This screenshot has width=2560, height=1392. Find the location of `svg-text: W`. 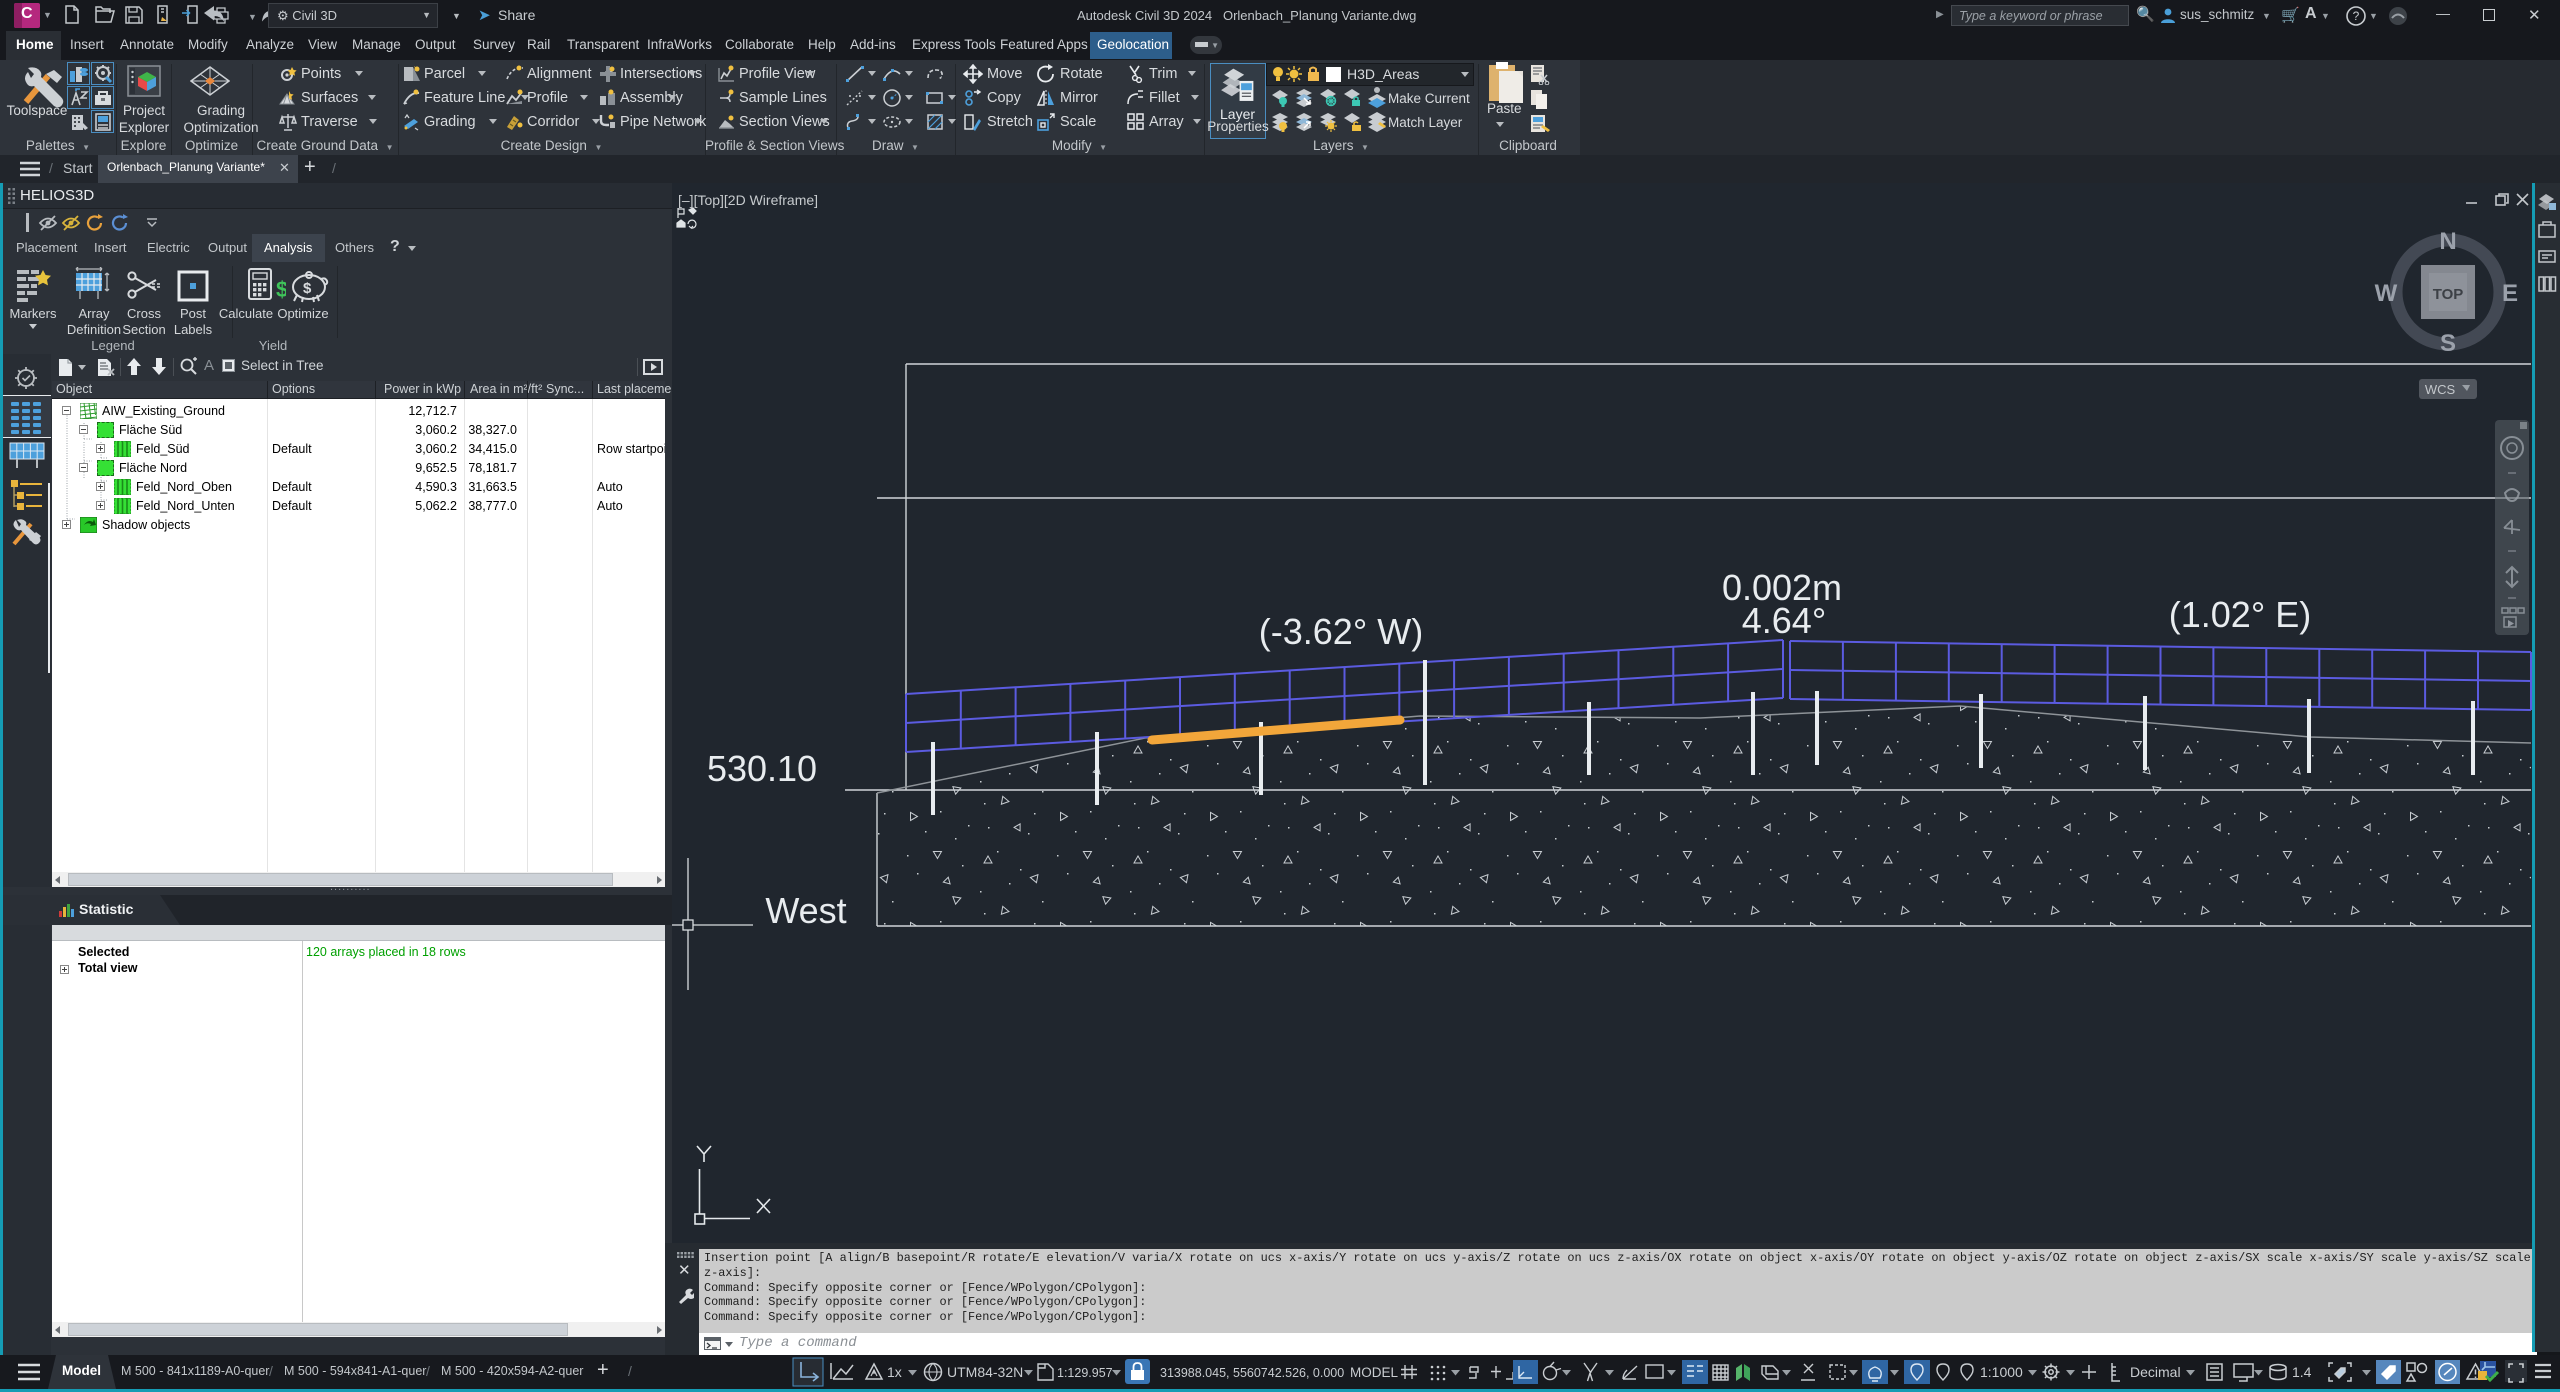

svg-text: W is located at coordinates (2386, 293).